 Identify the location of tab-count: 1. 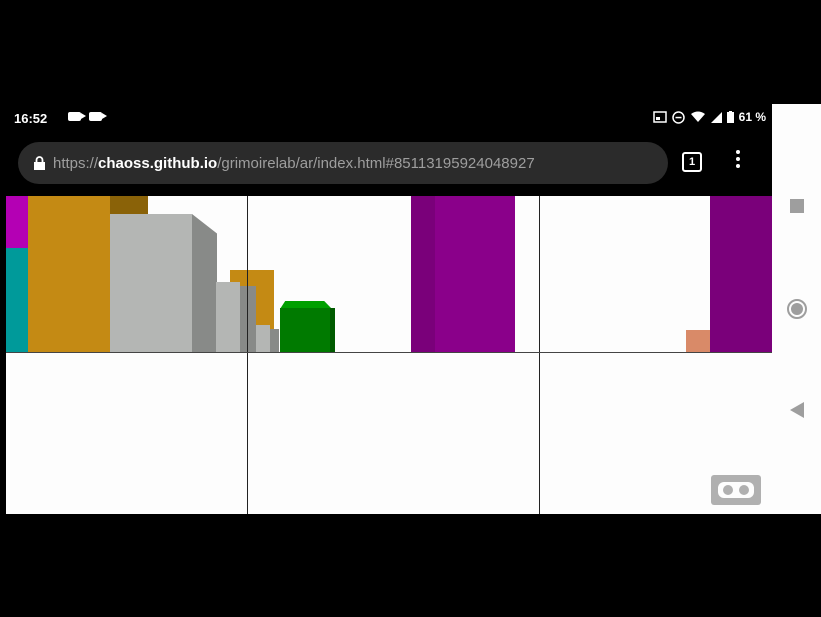
(692, 162).